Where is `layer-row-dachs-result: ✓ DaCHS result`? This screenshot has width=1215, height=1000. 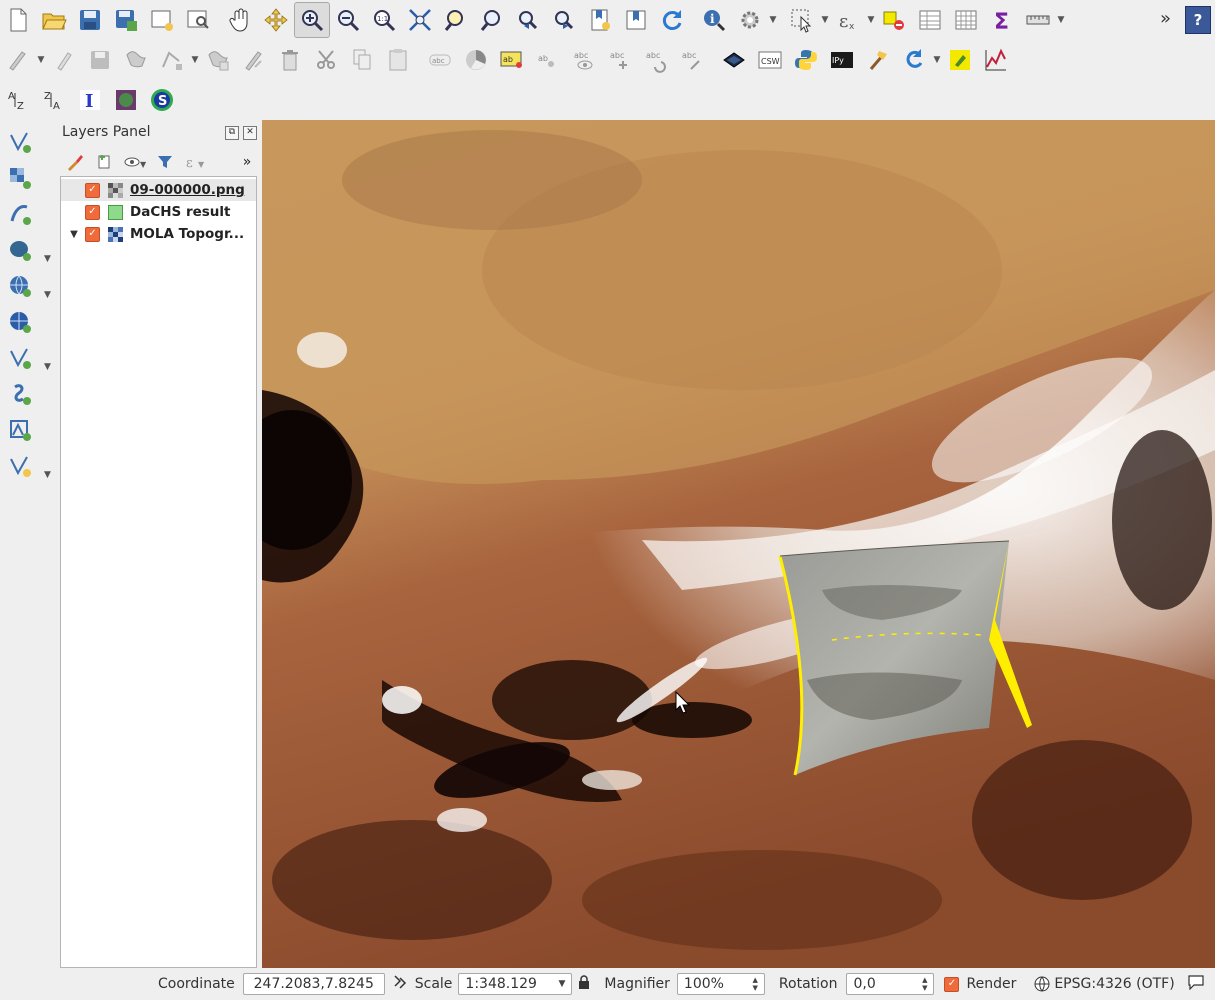
layer-row-dachs-result: ✓ DaCHS result is located at coordinates (158, 212).